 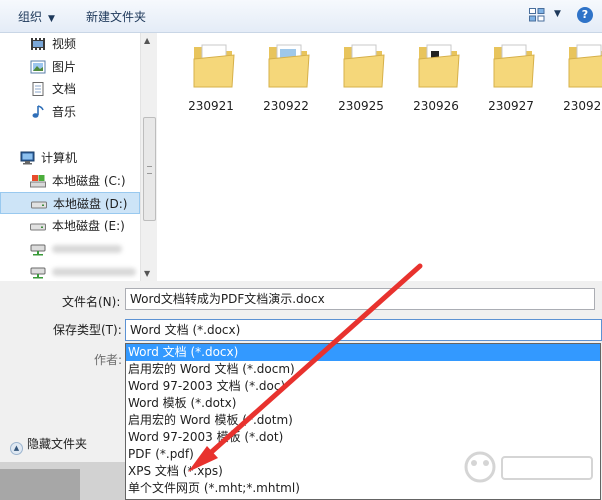 What do you see at coordinates (88, 226) in the screenshot?
I see `nav-item-label: 本地磁盘 (E:)` at bounding box center [88, 226].